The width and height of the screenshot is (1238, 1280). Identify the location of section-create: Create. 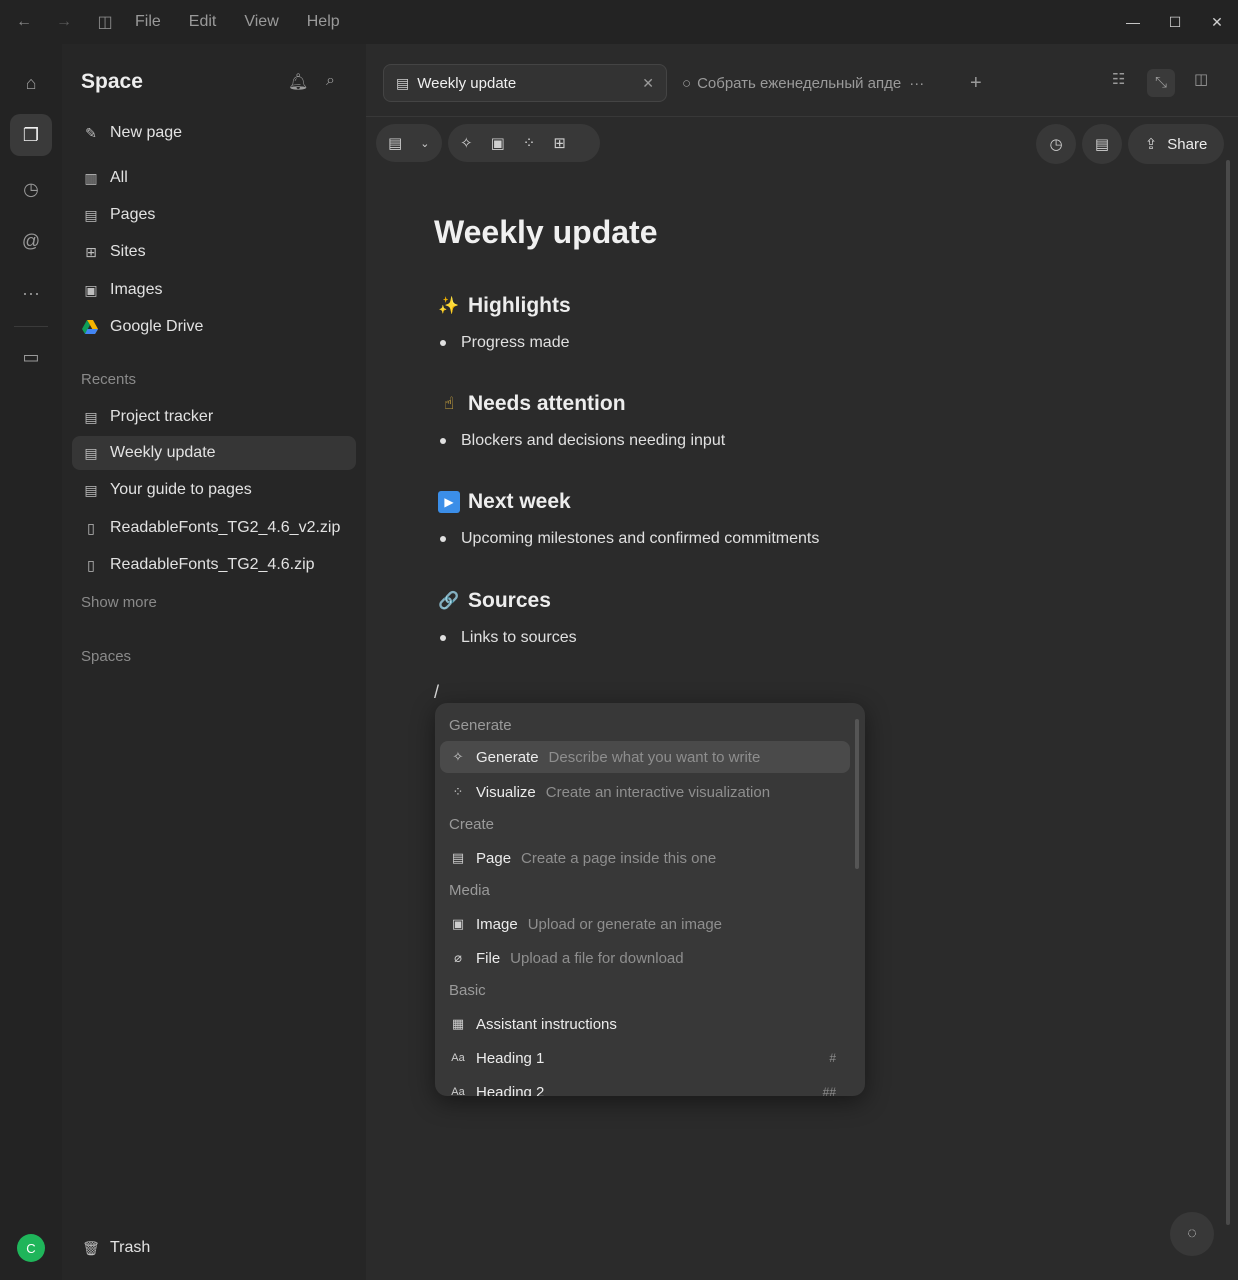
(472, 824).